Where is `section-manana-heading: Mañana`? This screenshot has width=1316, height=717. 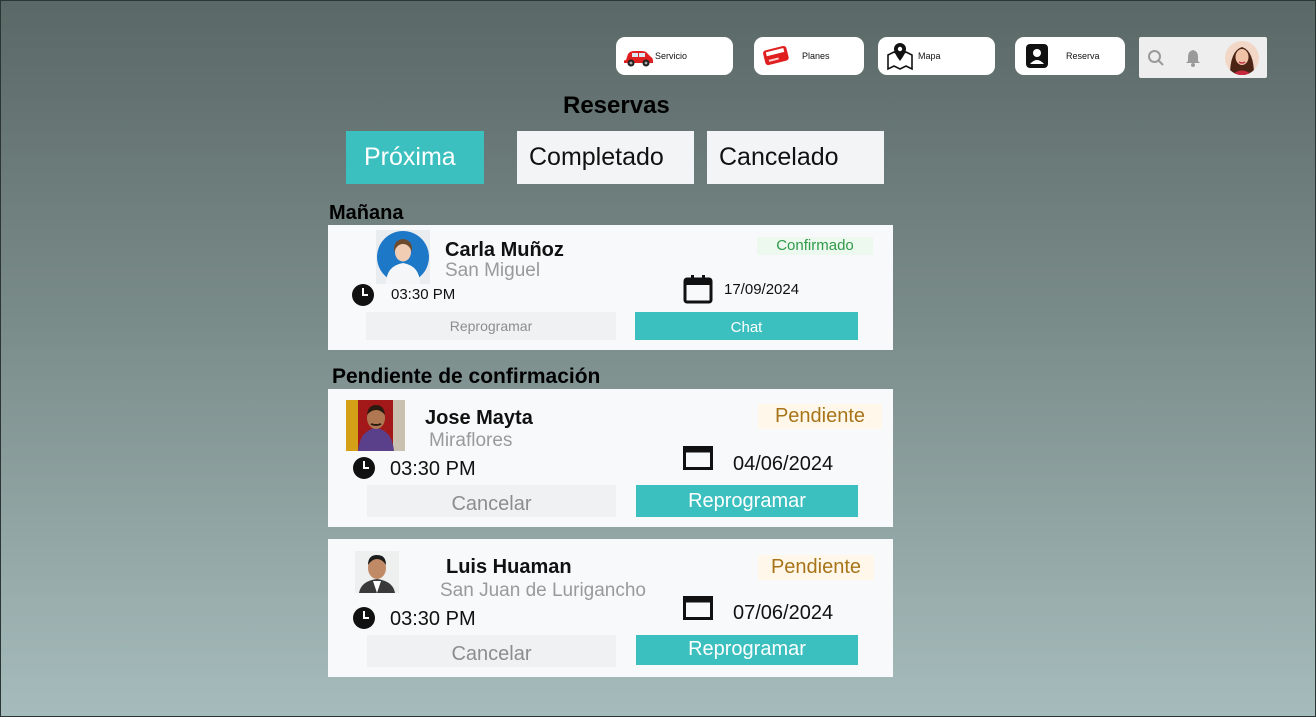
section-manana-heading: Mañana is located at coordinates (366, 213).